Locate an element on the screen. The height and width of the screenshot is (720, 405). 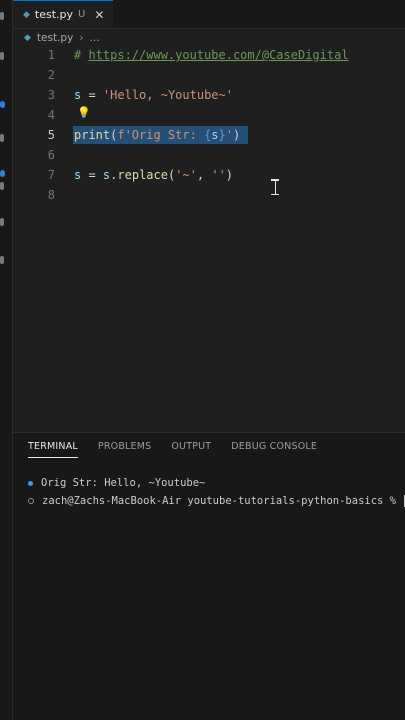
tab-problems: PROBLEMS is located at coordinates (124, 449).